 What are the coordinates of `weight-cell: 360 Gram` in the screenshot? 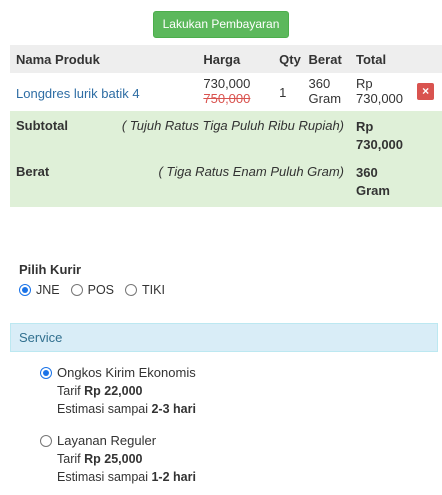 It's located at (332, 92).